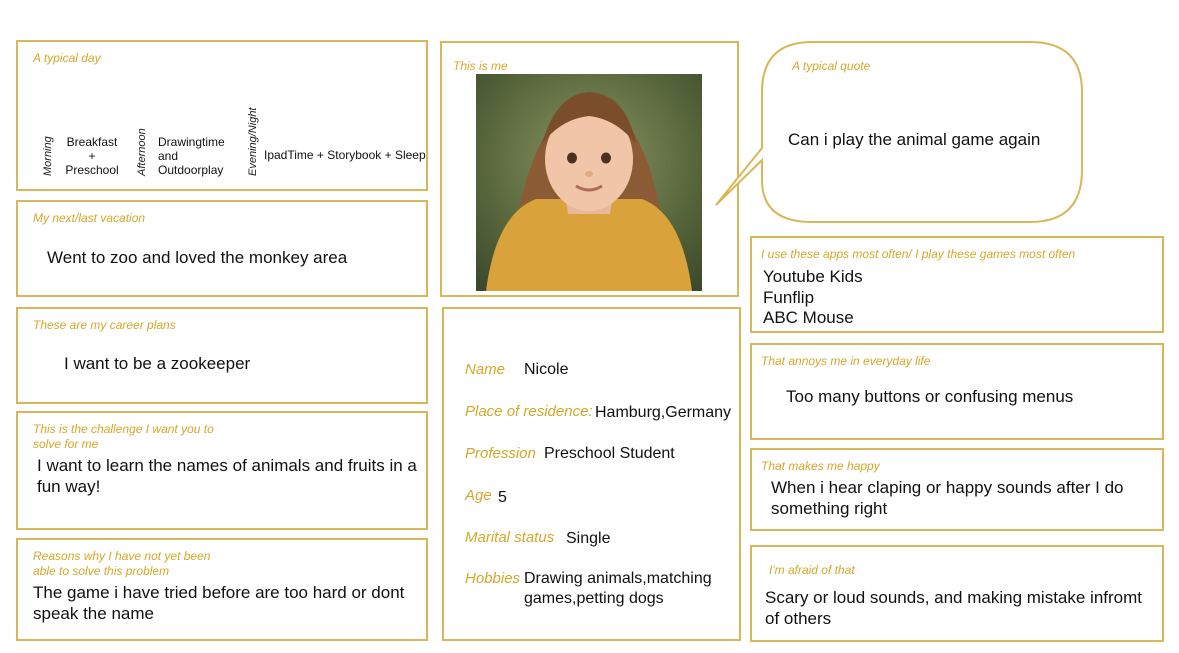 The image size is (1179, 653). Describe the element at coordinates (831, 66) in the screenshot. I see `quote-label: A typical quote` at that location.